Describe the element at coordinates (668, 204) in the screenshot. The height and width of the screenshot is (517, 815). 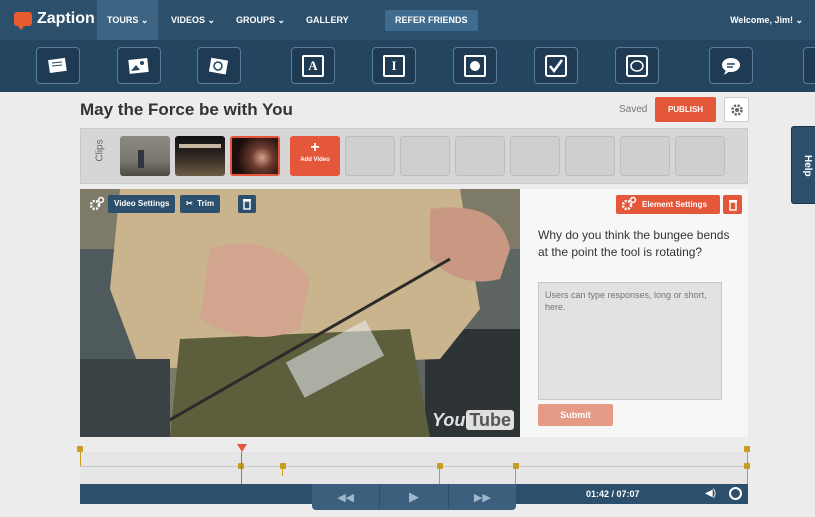
I see `element-settings-button: Element Settings` at that location.